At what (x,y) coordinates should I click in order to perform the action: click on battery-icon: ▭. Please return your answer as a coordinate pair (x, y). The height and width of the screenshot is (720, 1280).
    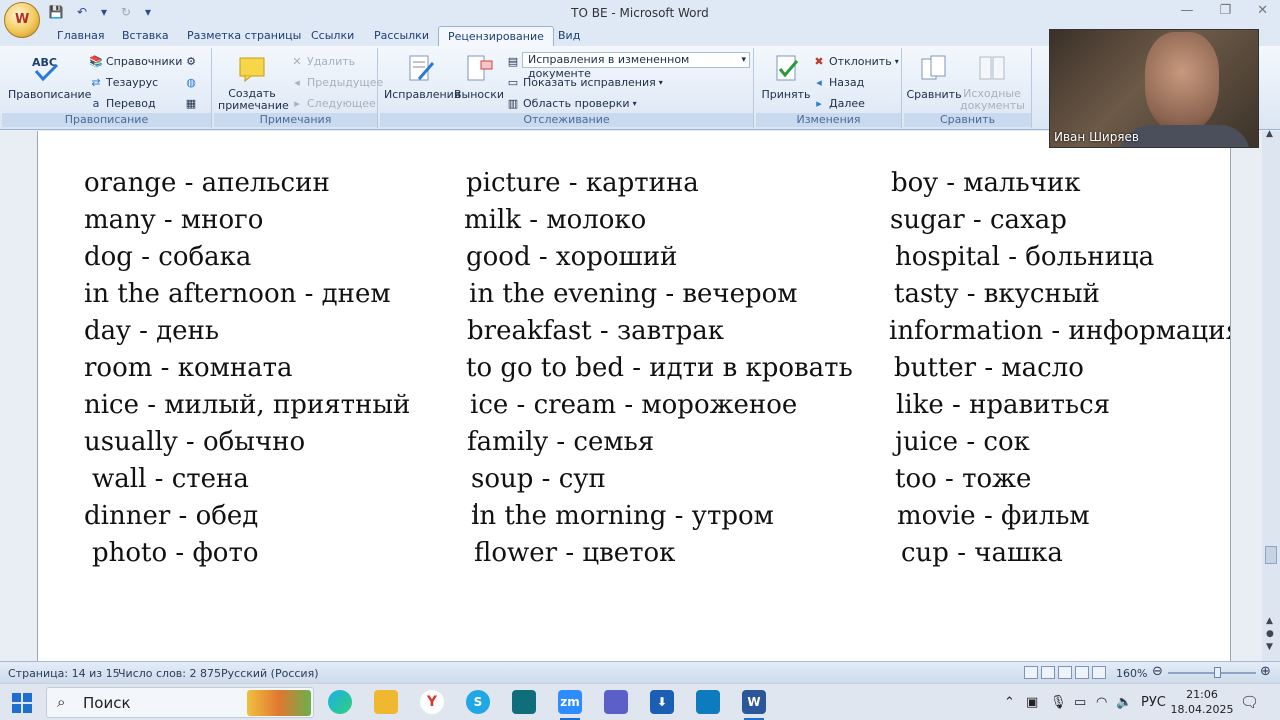
    Looking at the image, I should click on (1080, 702).